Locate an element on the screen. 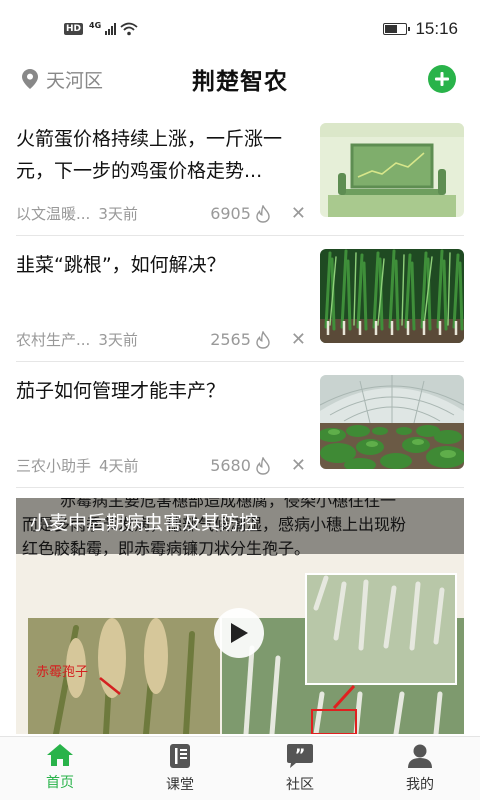 The height and width of the screenshot is (800, 480). news-source: 三农小助手 is located at coordinates (54, 466).